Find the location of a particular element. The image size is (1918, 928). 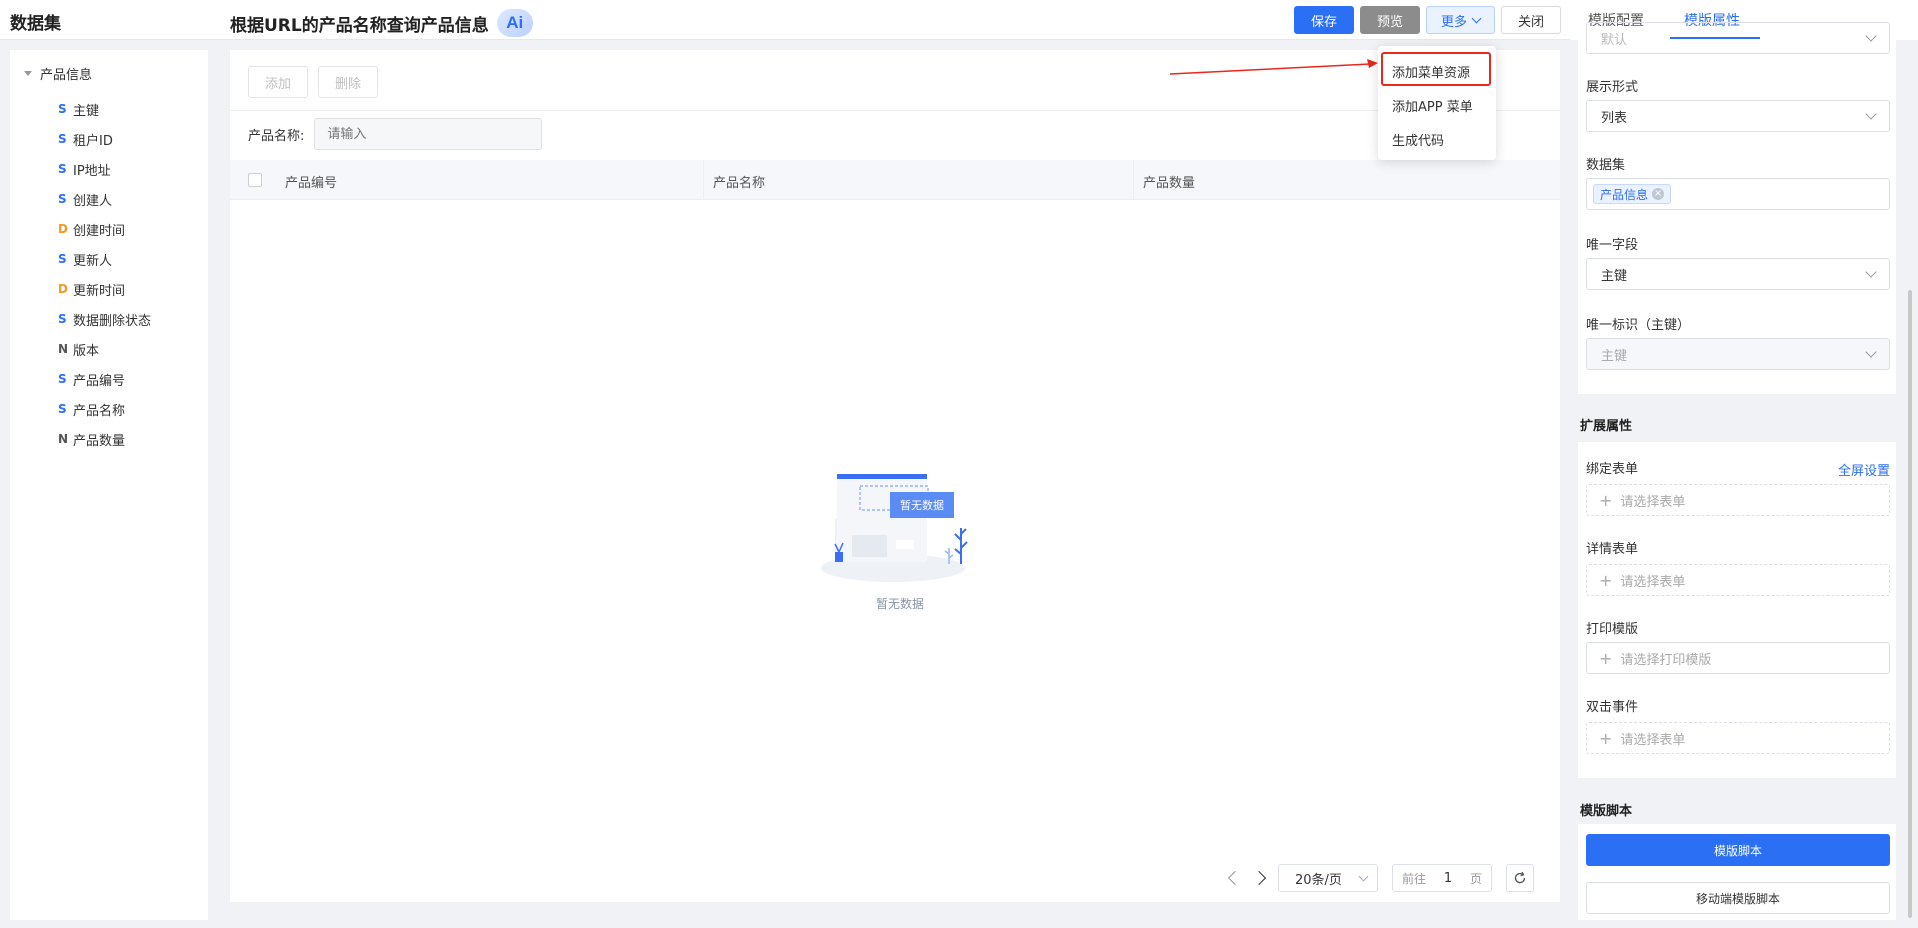

page-jumper: 前往 1 页 is located at coordinates (1442, 878).